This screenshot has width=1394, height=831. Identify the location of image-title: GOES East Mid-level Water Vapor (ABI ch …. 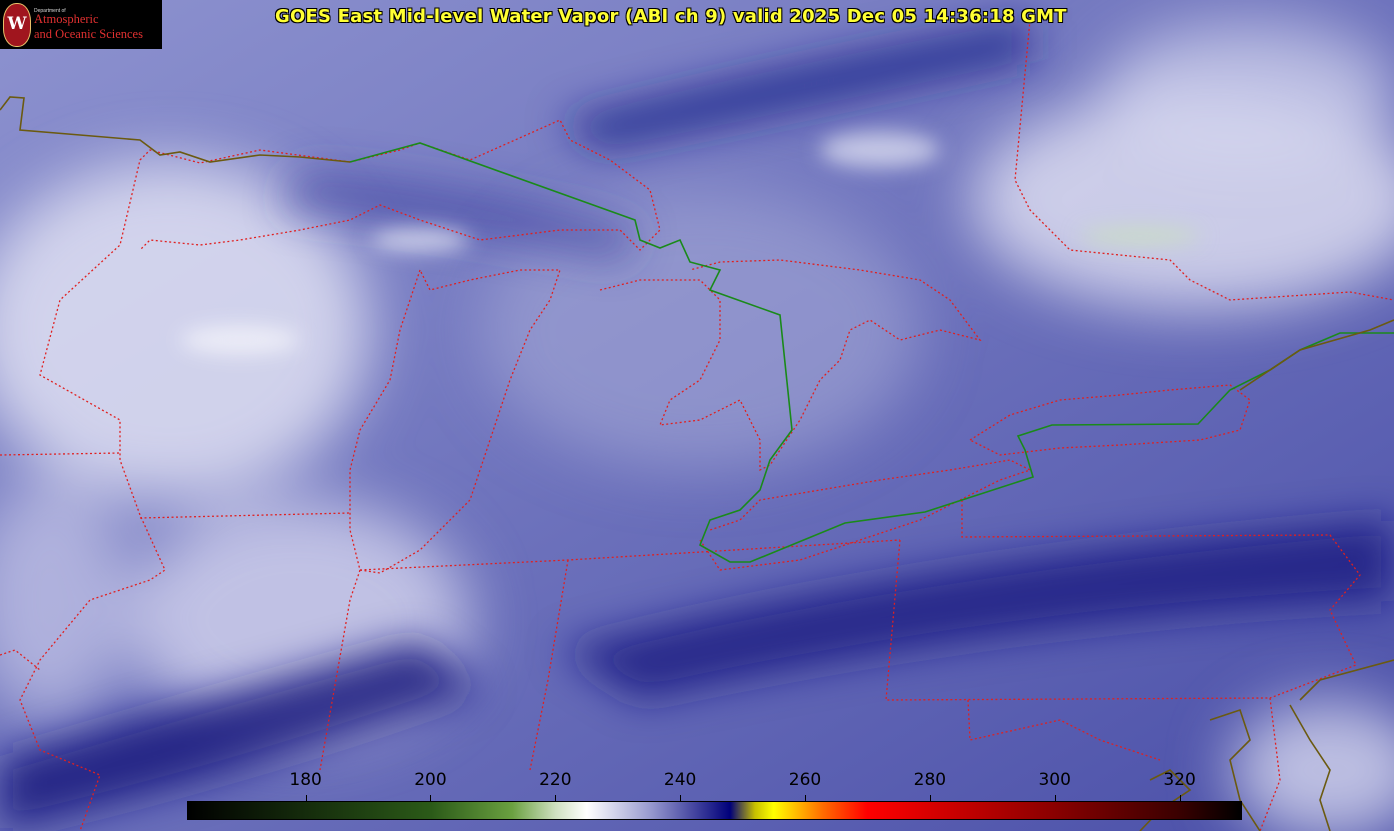
(671, 16).